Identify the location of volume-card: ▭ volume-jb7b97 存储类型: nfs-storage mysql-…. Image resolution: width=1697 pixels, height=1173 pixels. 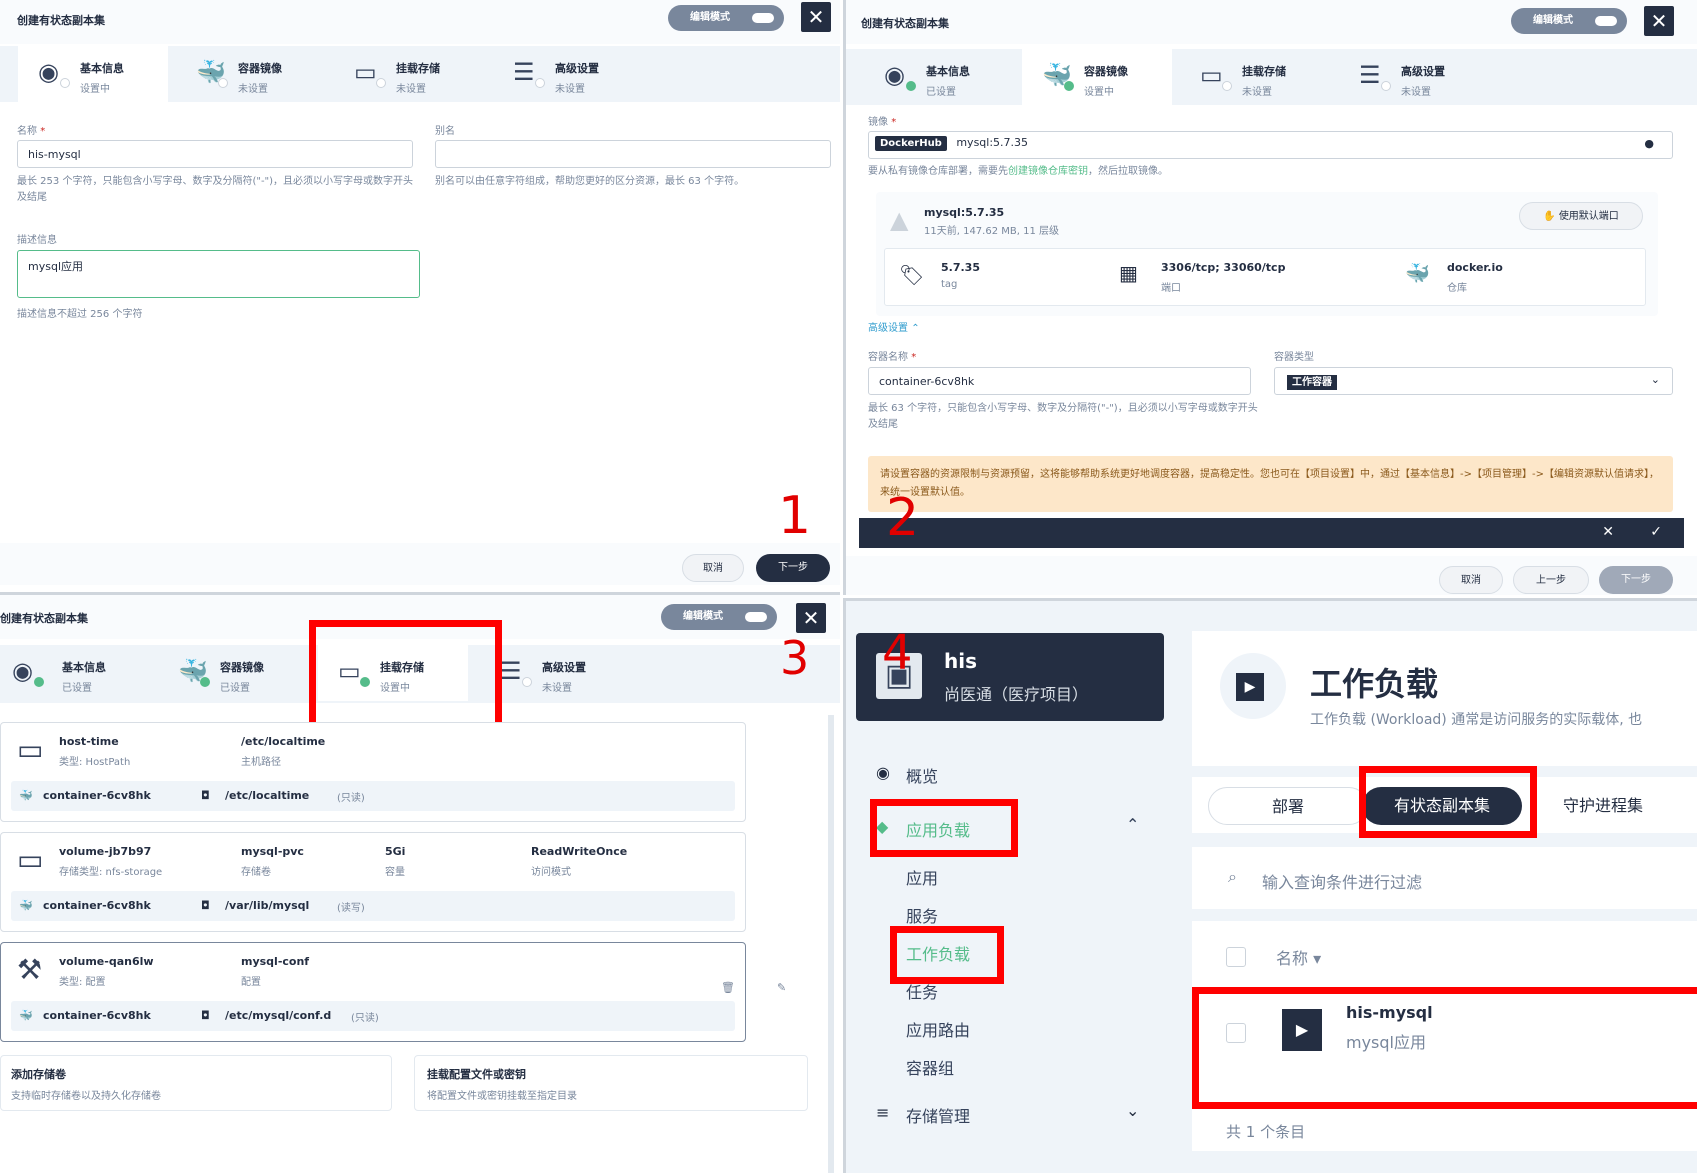
(373, 882).